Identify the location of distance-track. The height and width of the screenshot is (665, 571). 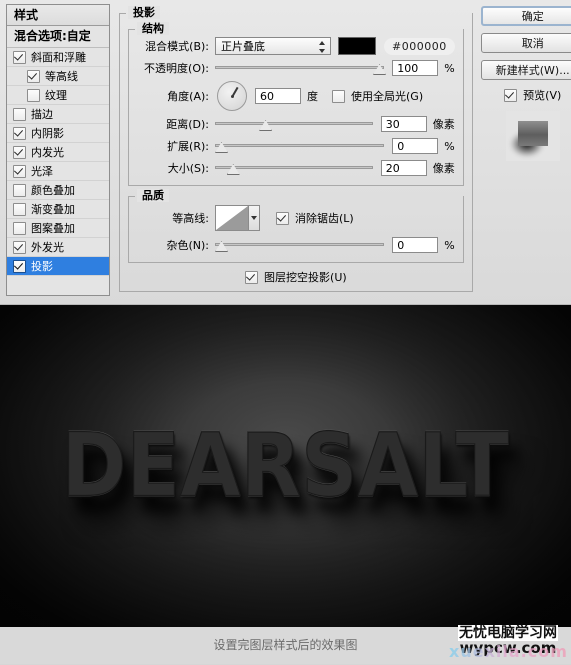
(294, 123).